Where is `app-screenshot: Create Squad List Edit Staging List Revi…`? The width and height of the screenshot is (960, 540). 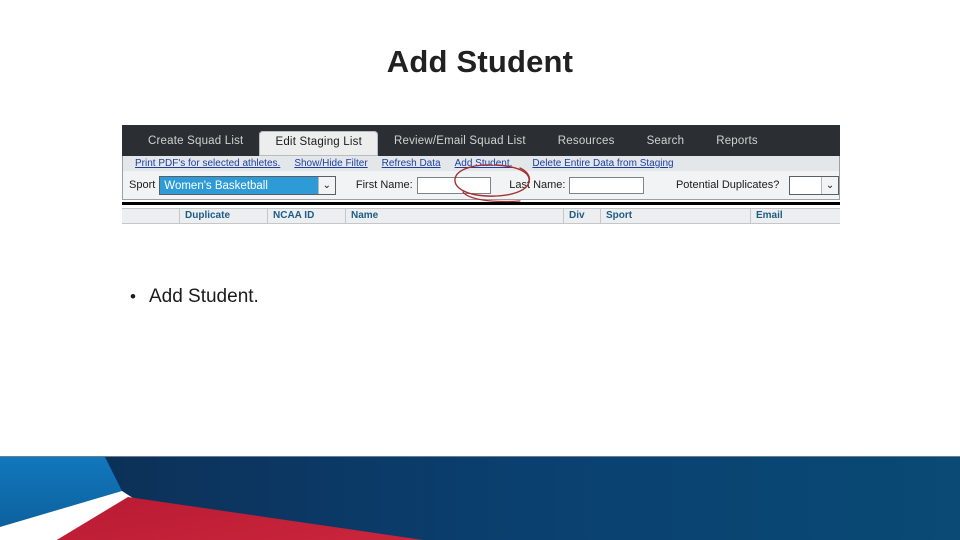
app-screenshot: Create Squad List Edit Staging List Revi… is located at coordinates (481, 174).